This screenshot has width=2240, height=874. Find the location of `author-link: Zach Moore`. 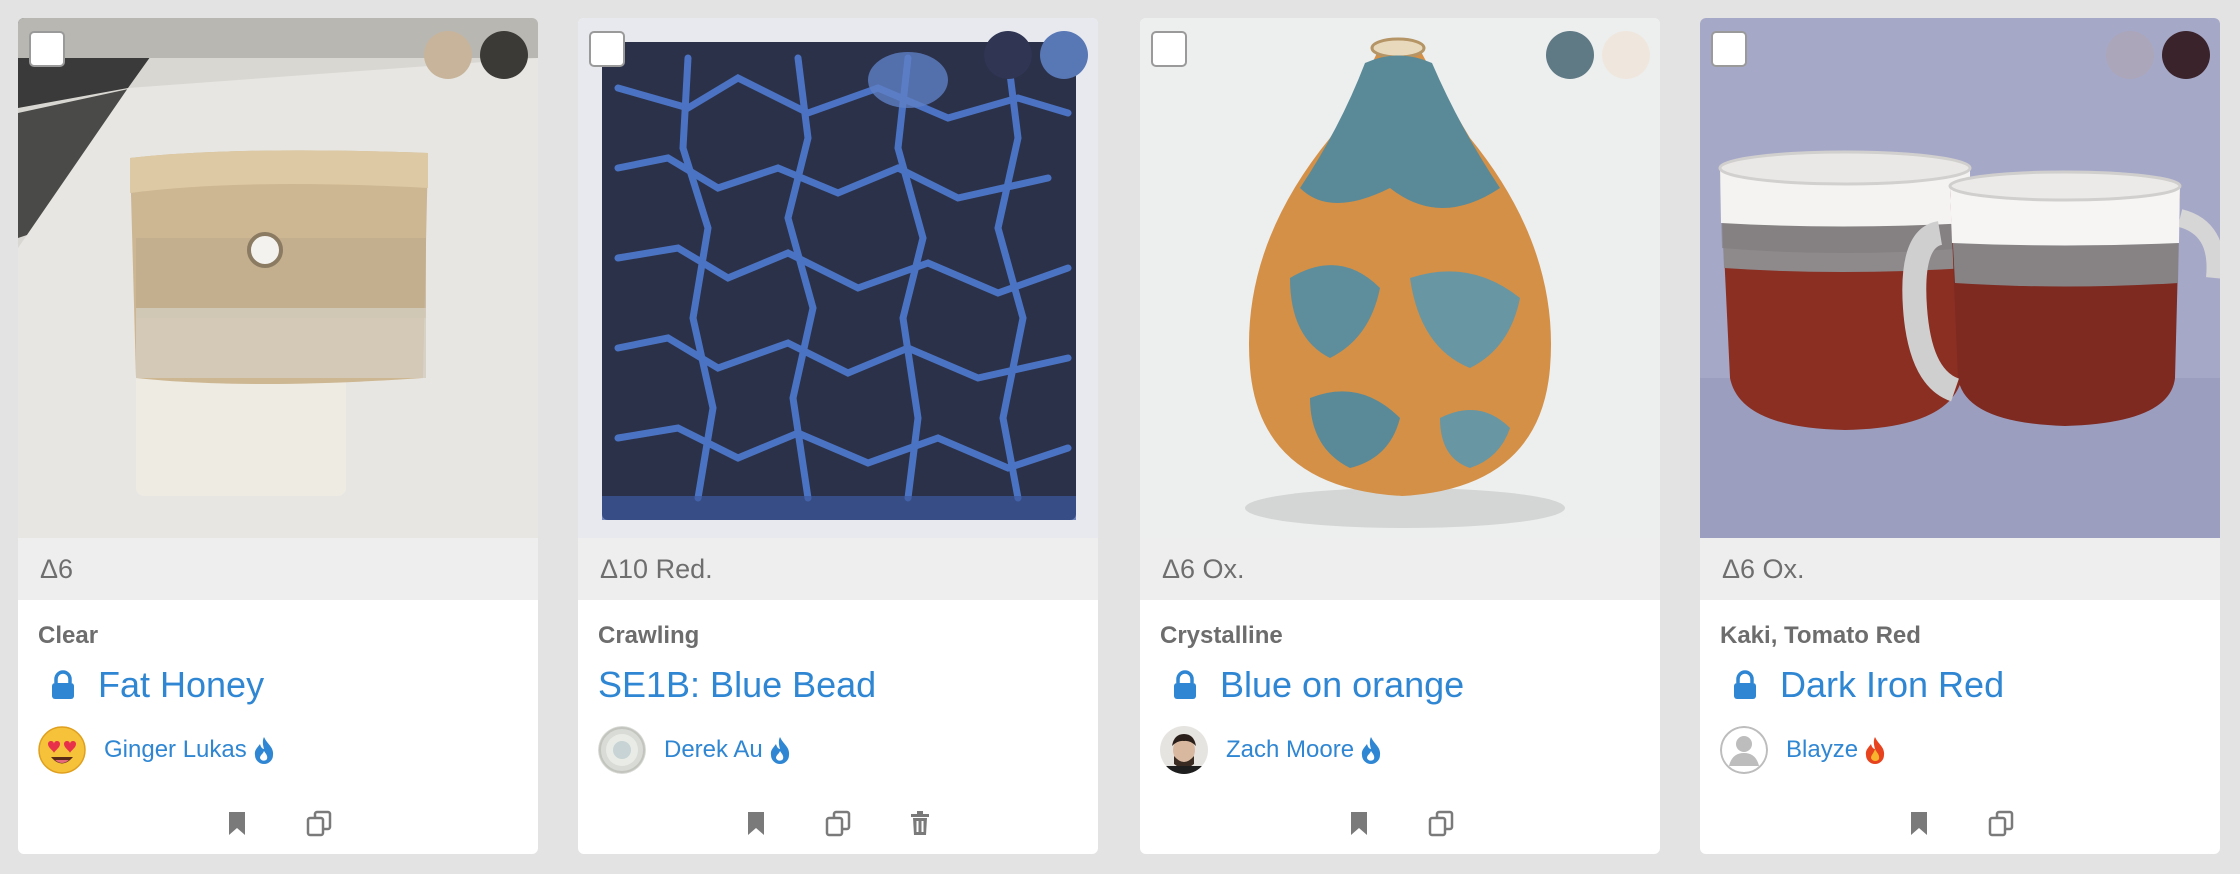

author-link: Zach Moore is located at coordinates (1290, 750).